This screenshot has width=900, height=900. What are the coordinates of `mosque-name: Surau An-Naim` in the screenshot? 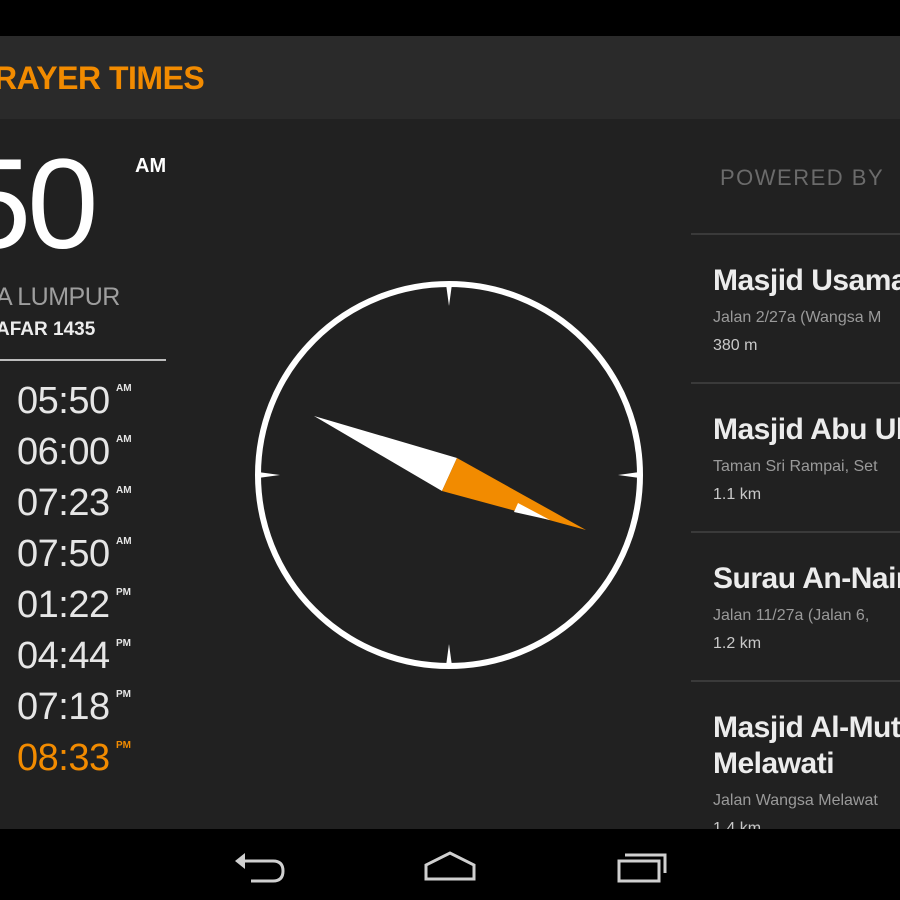 It's located at (806, 578).